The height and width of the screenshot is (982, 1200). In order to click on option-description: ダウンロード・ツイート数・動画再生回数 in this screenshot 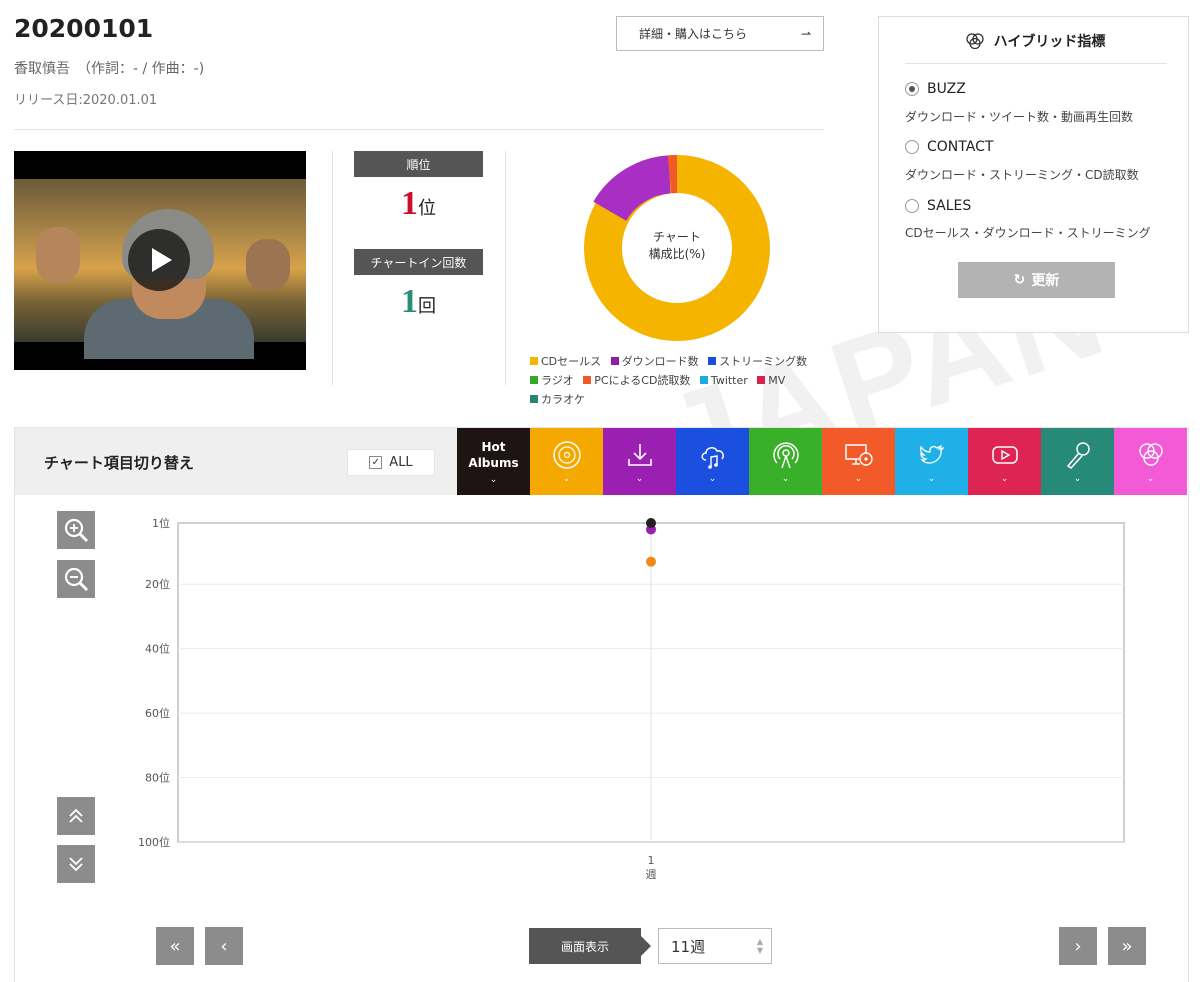, I will do `click(1019, 117)`.